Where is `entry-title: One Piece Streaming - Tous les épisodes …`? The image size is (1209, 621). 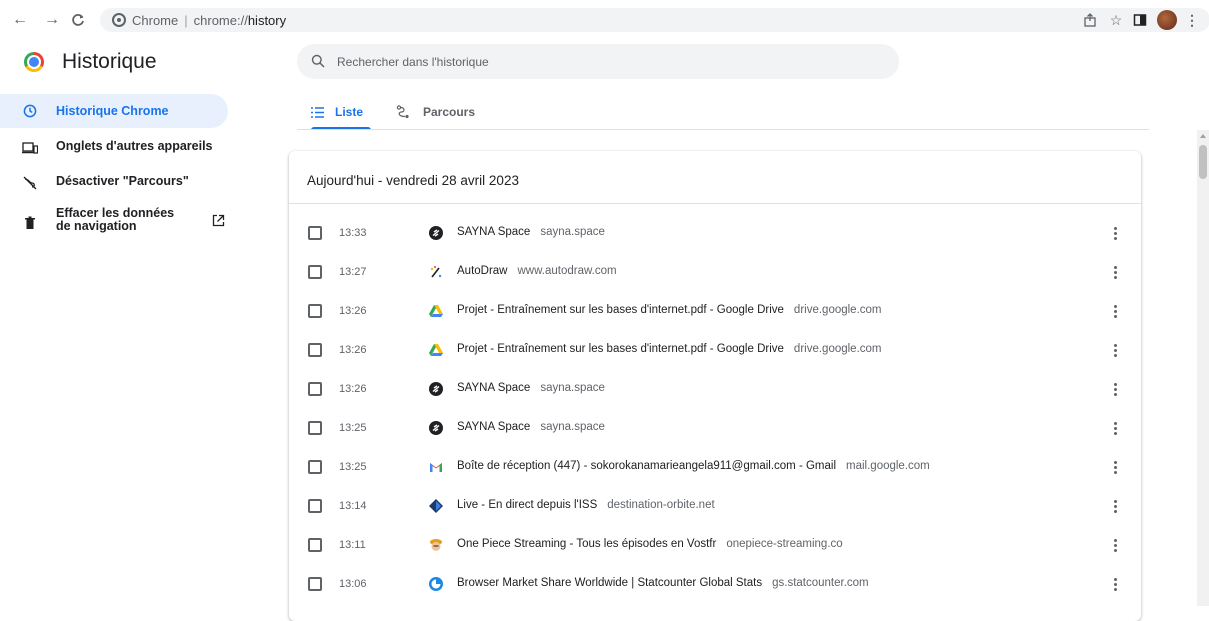 entry-title: One Piece Streaming - Tous les épisodes … is located at coordinates (587, 544).